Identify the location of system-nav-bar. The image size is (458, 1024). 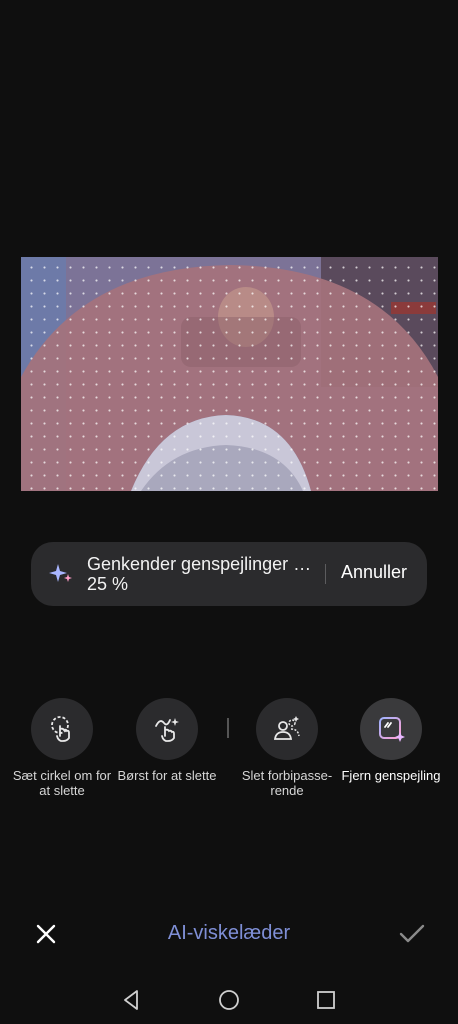
(229, 999).